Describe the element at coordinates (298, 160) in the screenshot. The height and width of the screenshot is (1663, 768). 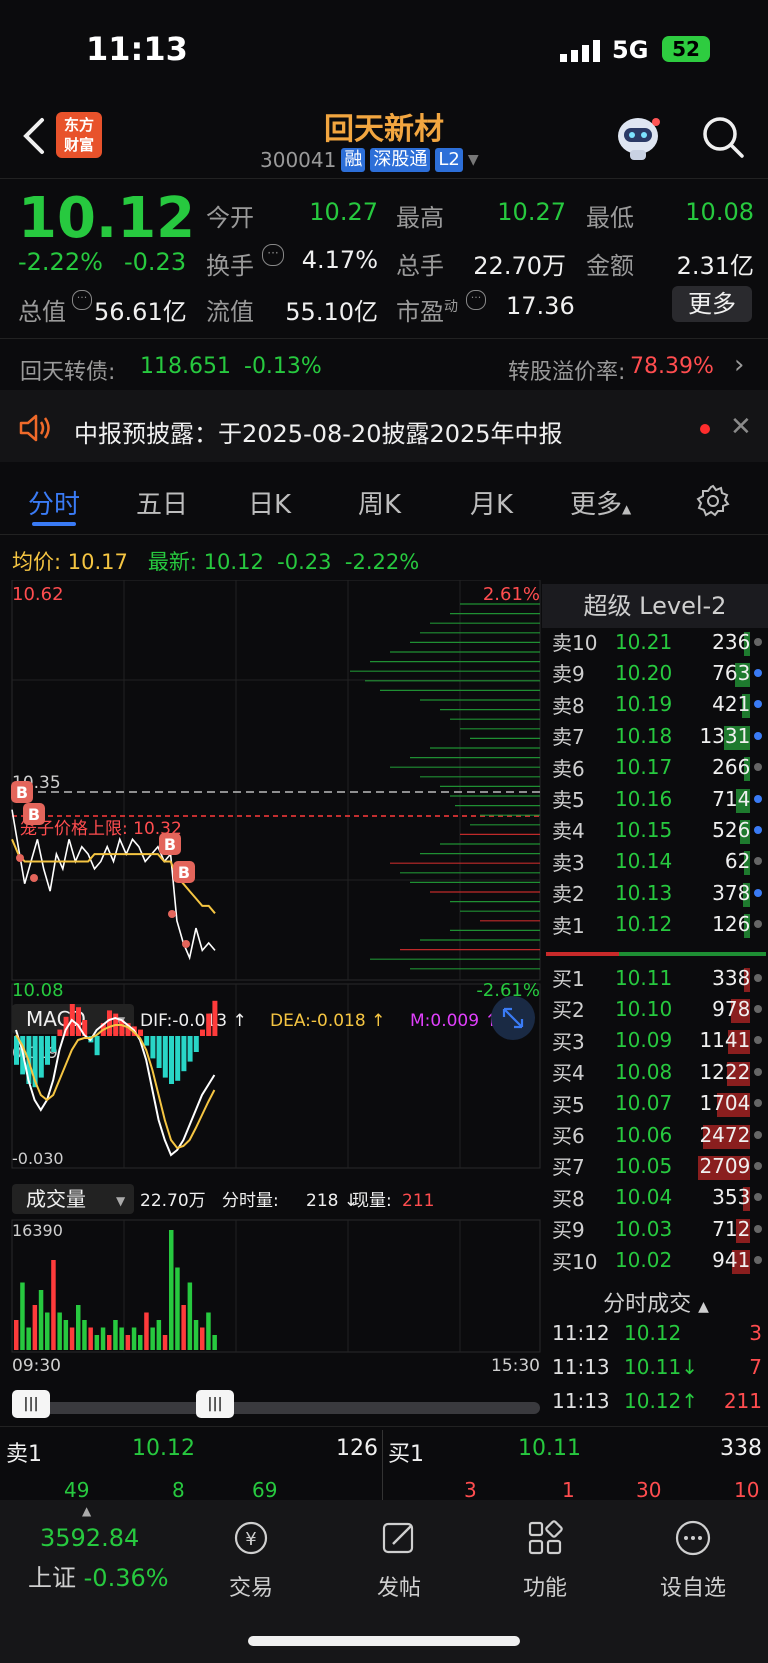
I see `stock-code: 300041` at that location.